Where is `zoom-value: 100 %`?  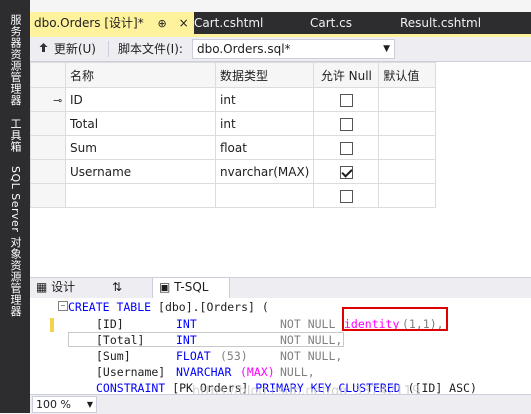 zoom-value: 100 % is located at coordinates (53, 404).